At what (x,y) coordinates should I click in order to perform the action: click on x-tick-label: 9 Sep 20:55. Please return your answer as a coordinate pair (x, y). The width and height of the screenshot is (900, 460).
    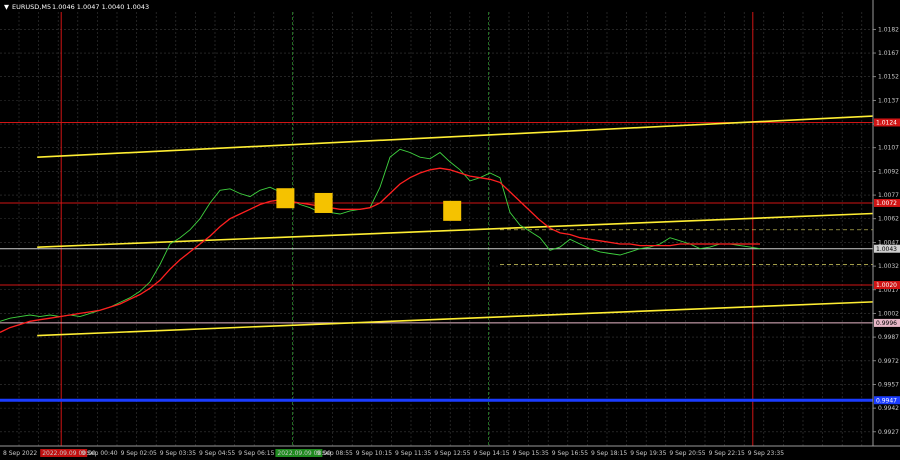
    Looking at the image, I should click on (687, 453).